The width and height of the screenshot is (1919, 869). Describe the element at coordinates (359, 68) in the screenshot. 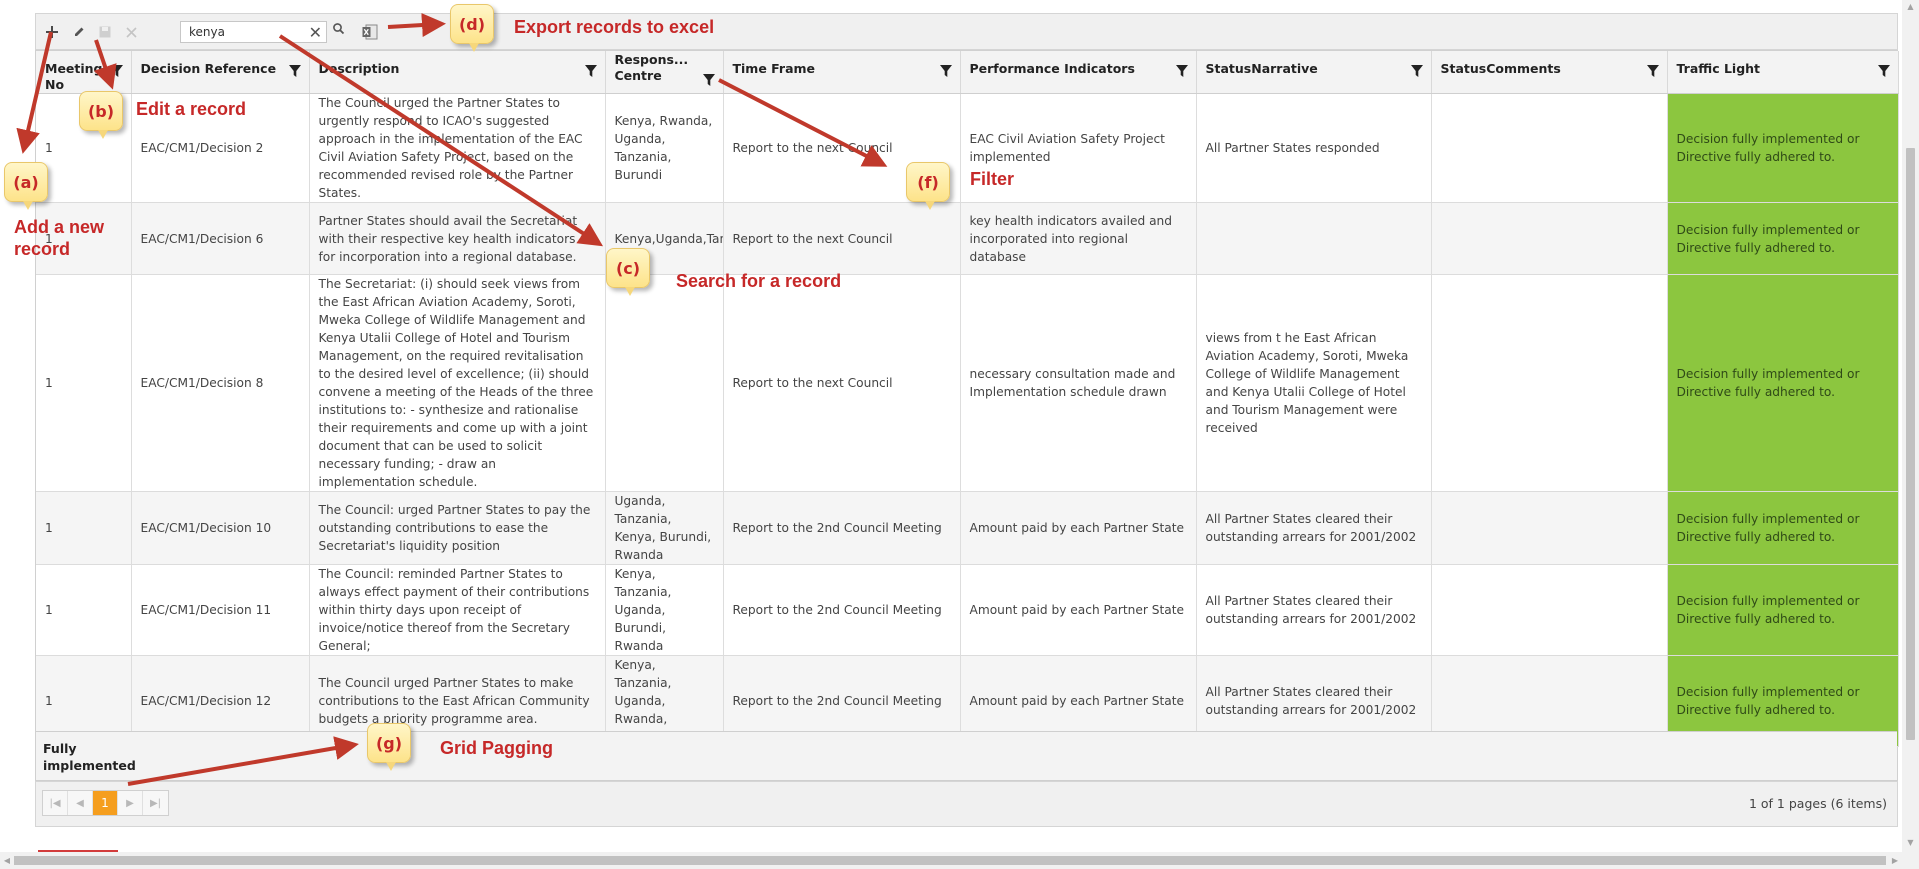

I see `column-label: Description` at that location.